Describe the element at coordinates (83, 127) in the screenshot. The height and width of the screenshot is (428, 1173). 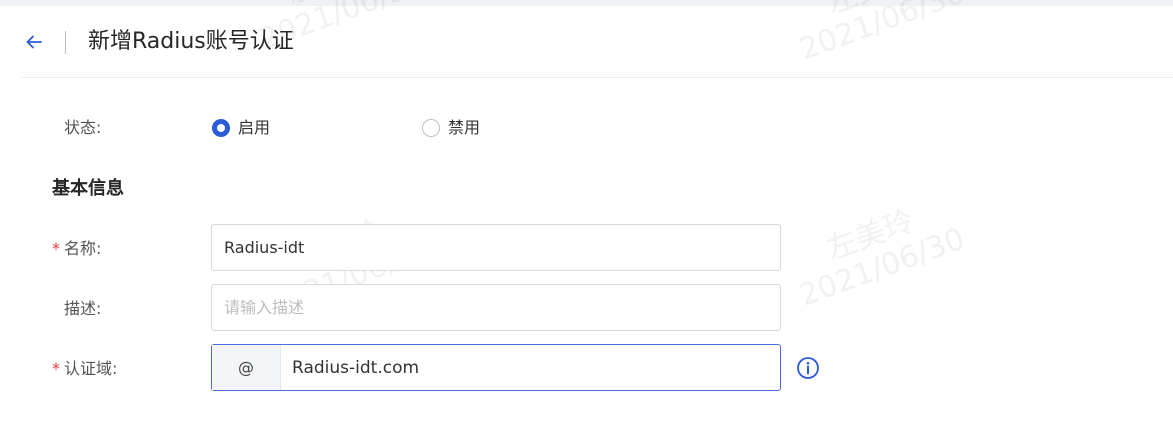
I see `status-label: 状态:` at that location.